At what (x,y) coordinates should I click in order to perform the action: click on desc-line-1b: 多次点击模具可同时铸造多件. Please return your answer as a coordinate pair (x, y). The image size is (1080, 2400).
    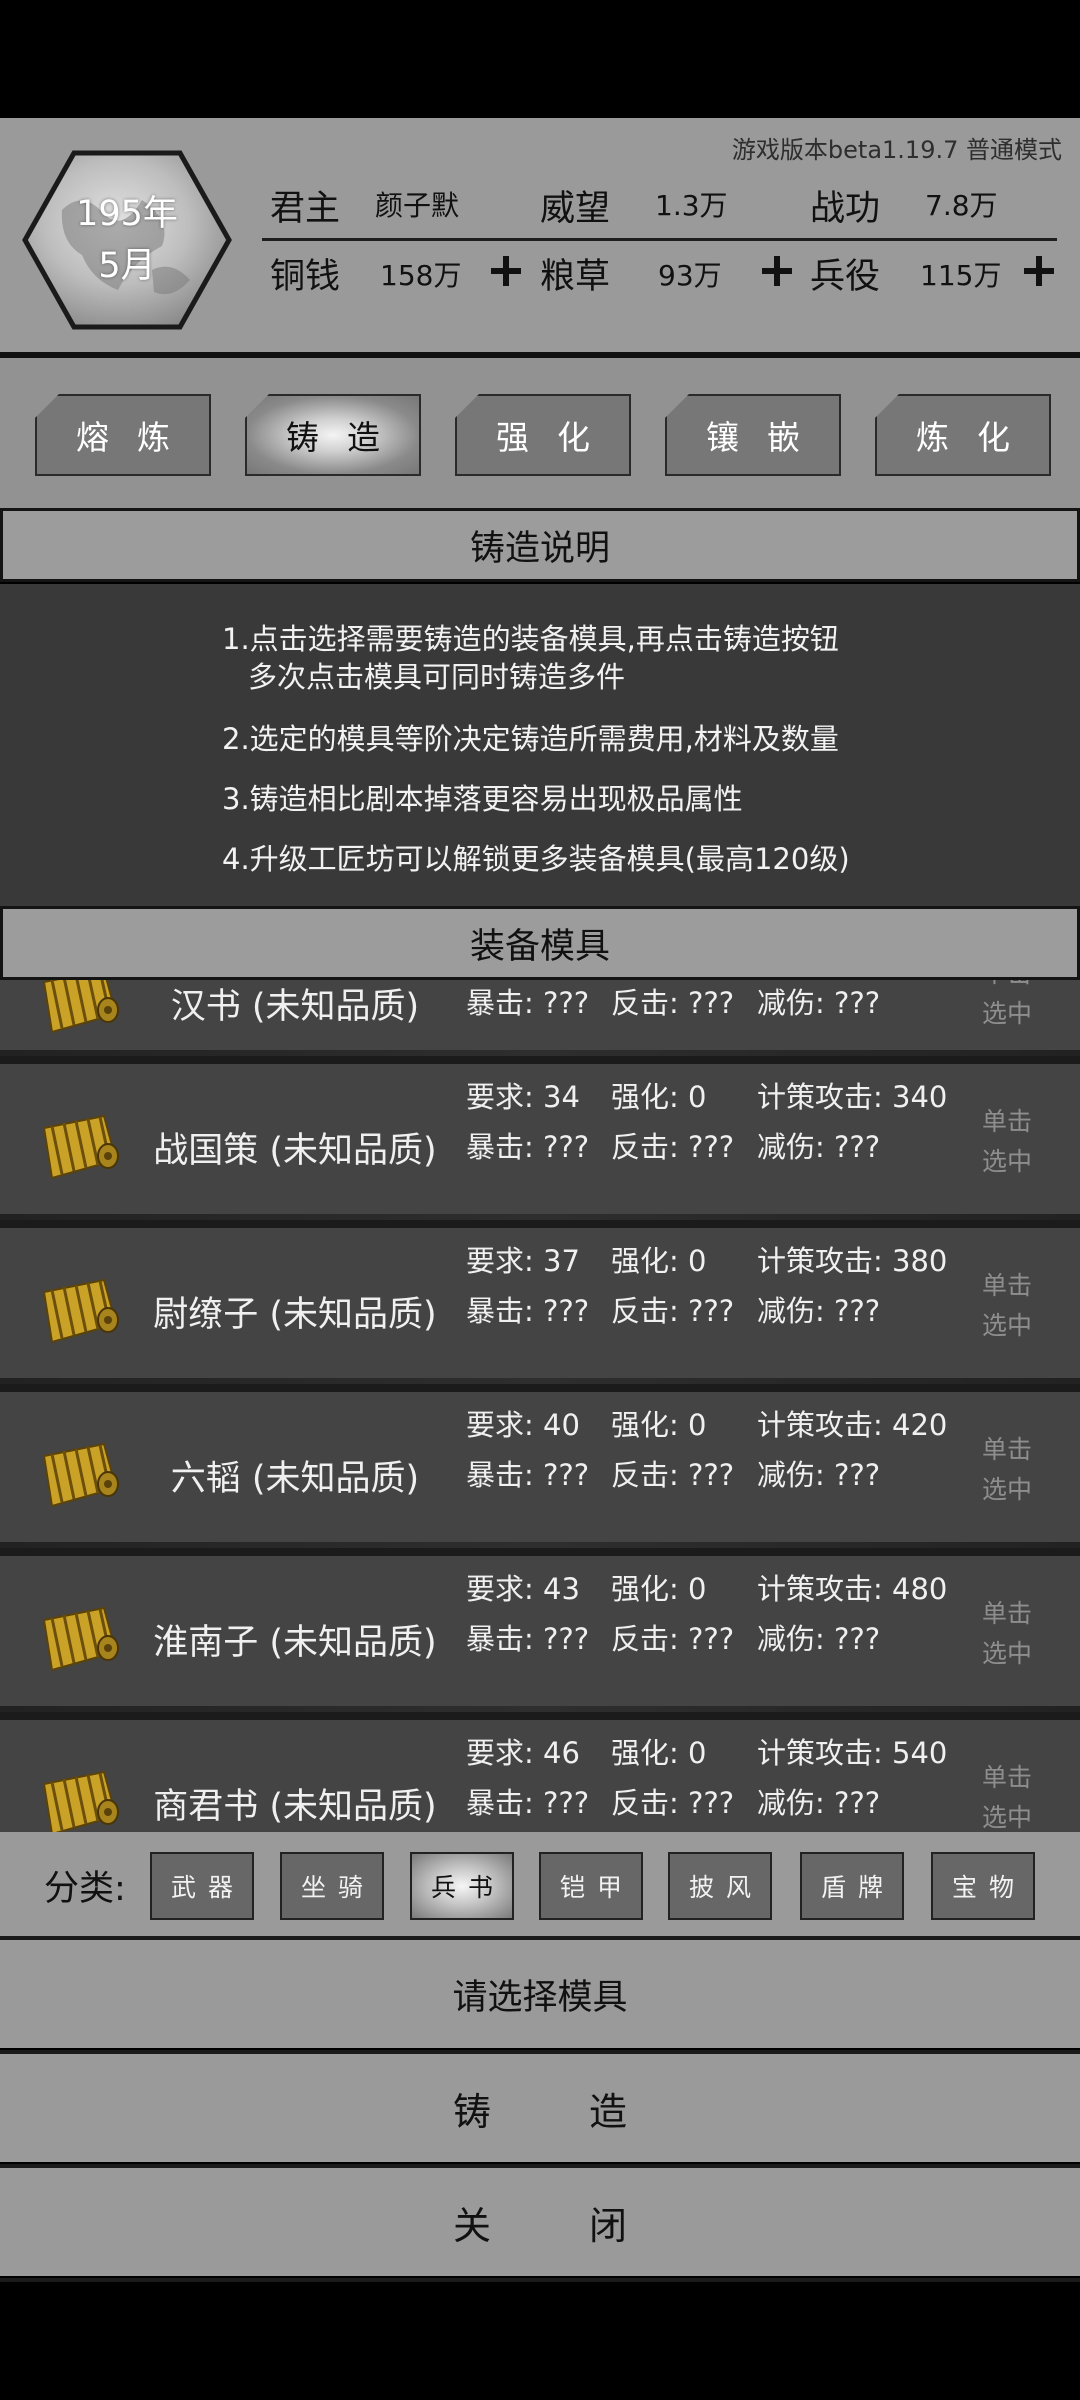
    Looking at the image, I should click on (437, 677).